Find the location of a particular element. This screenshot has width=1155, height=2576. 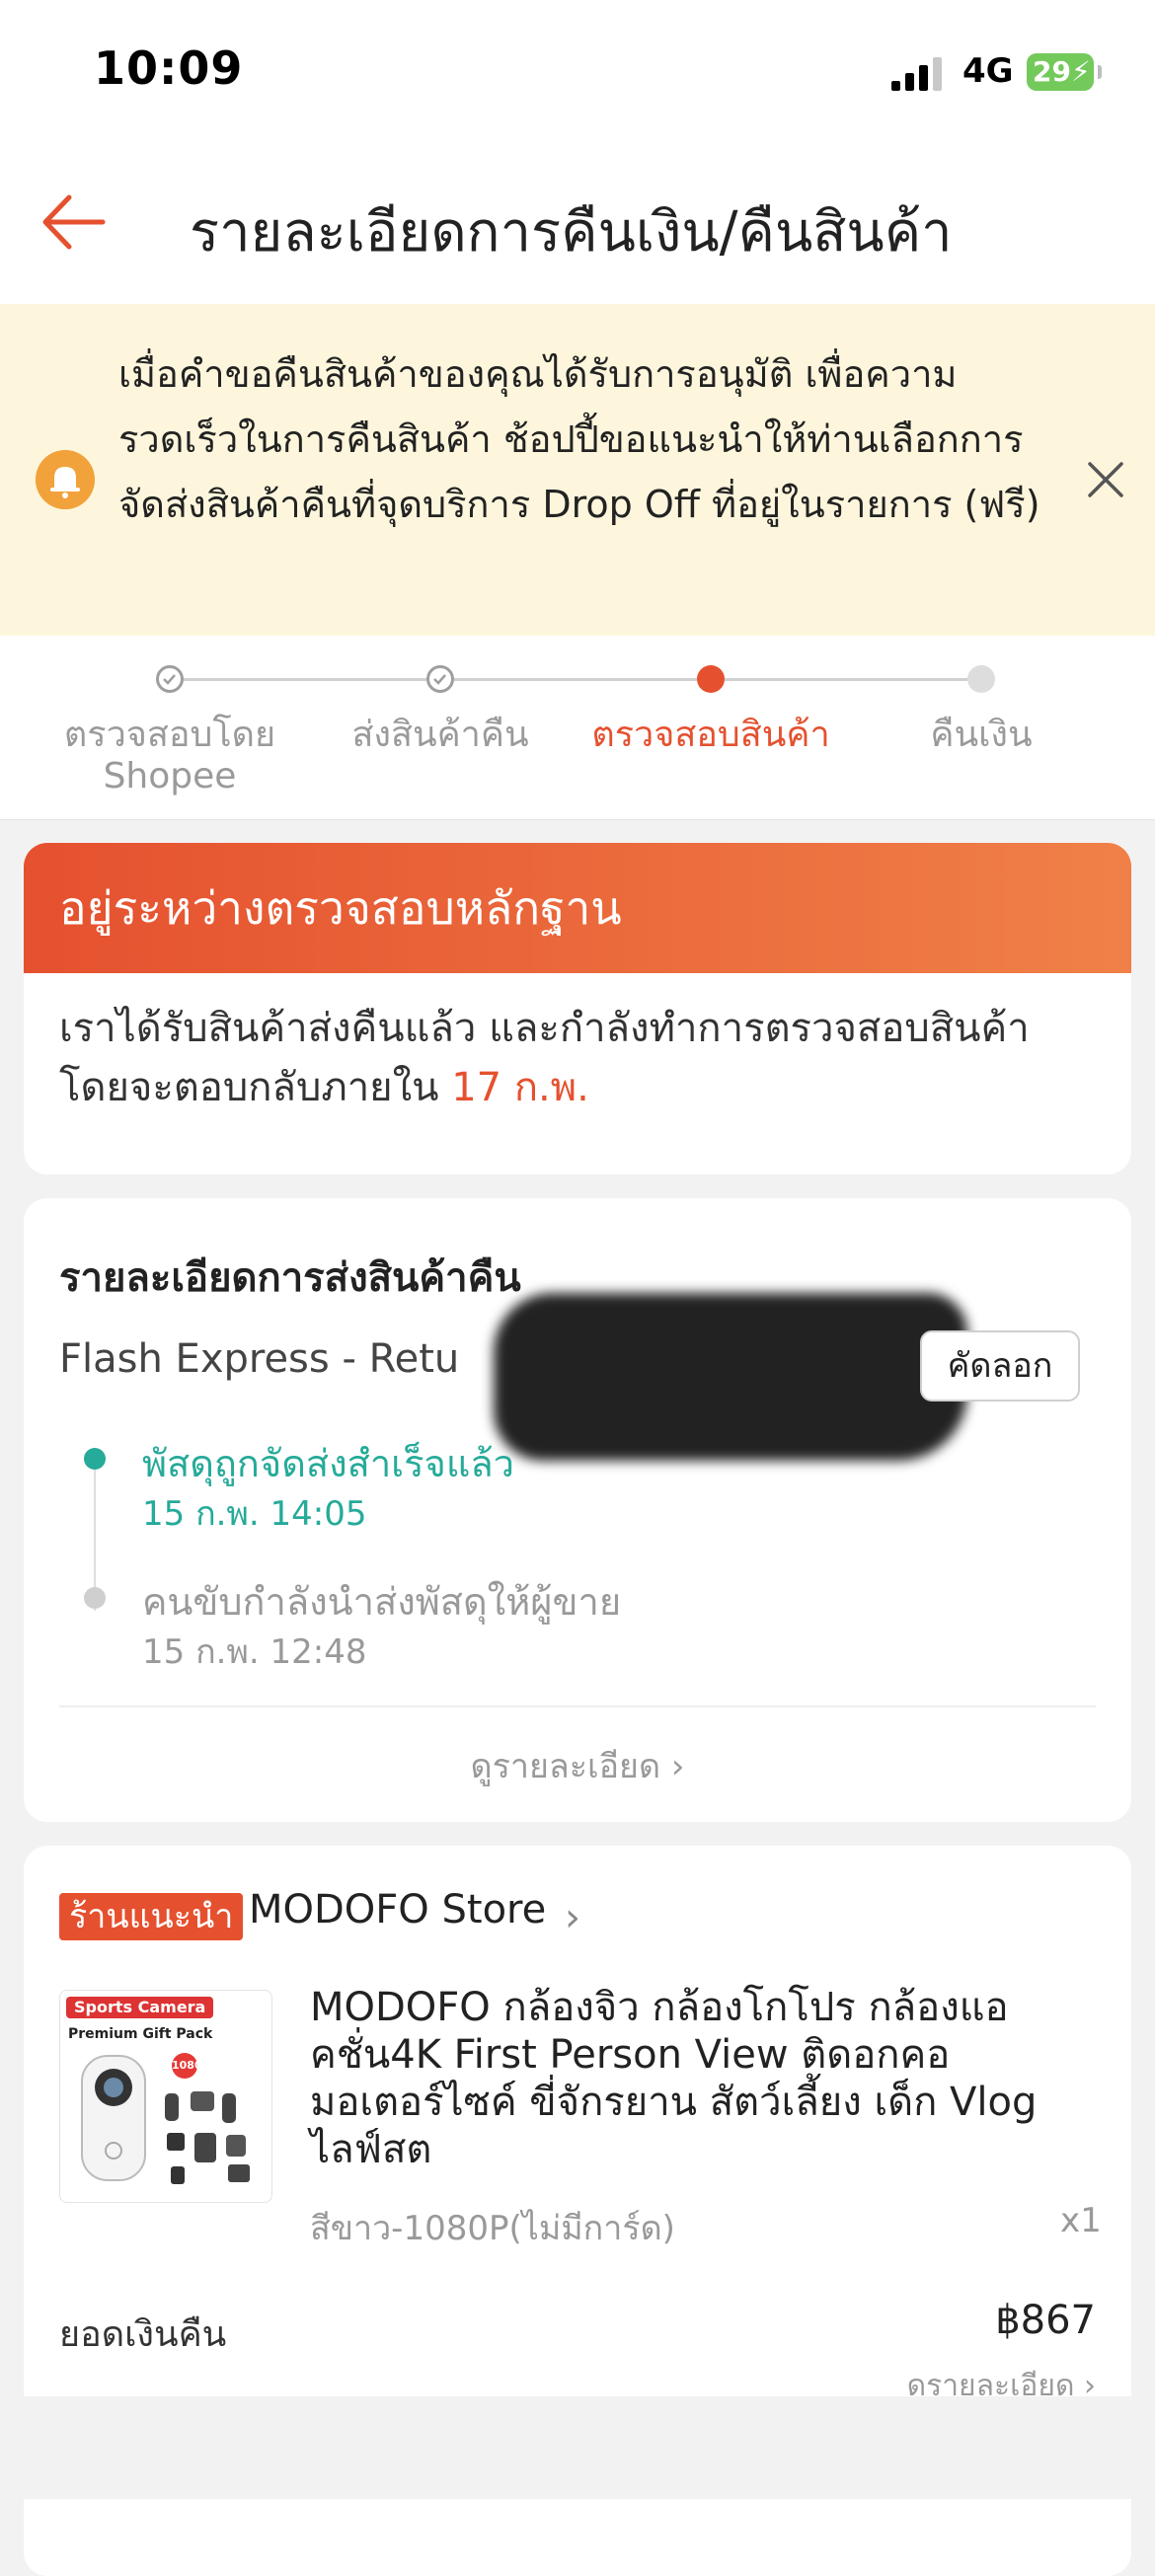

view-details-link: ดูรายละเอียด › is located at coordinates (577, 1765).